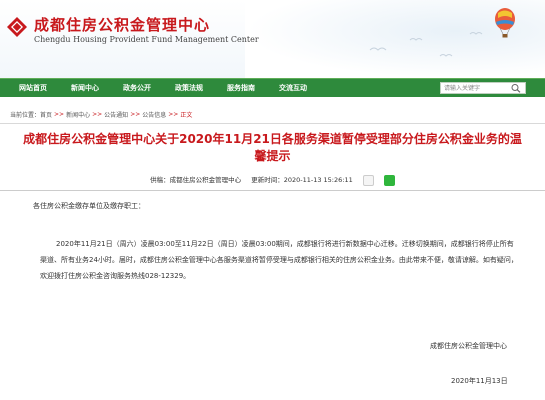 The image size is (545, 400). Describe the element at coordinates (89, 206) in the screenshot. I see `article-greeting: 各住房公积金缴存单位及缴存职工：` at that location.